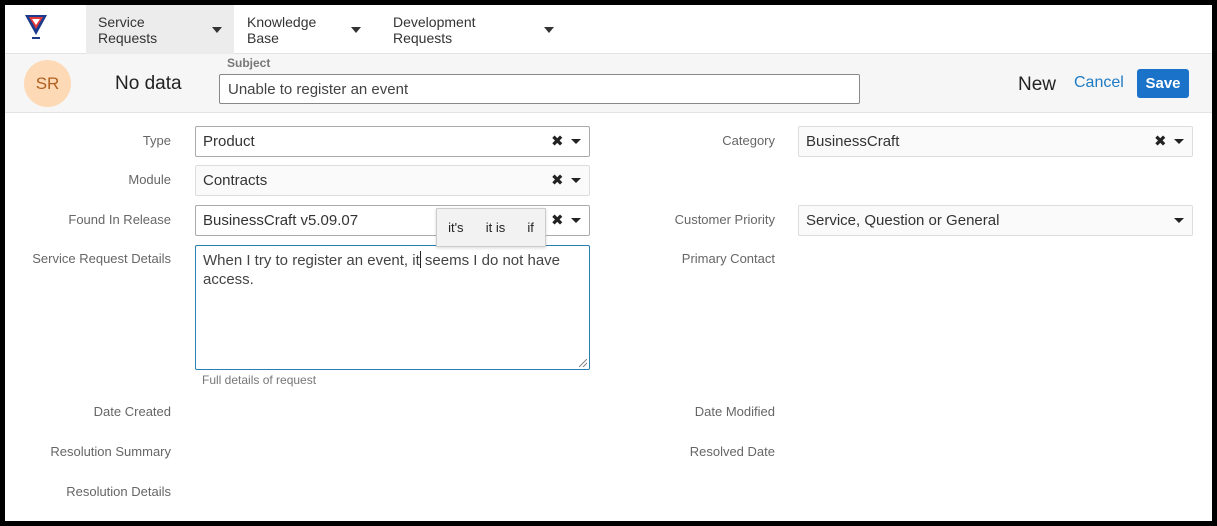  What do you see at coordinates (282, 29) in the screenshot?
I see `tab-label: Knowledge Base` at bounding box center [282, 29].